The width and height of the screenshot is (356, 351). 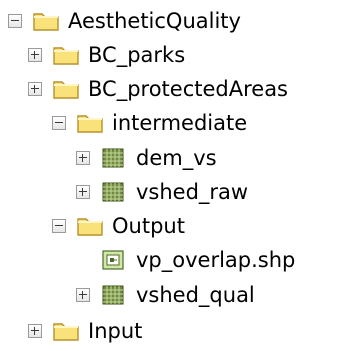 I want to click on tree-item-vshed-raw: vshed_raw, so click(x=162, y=192).